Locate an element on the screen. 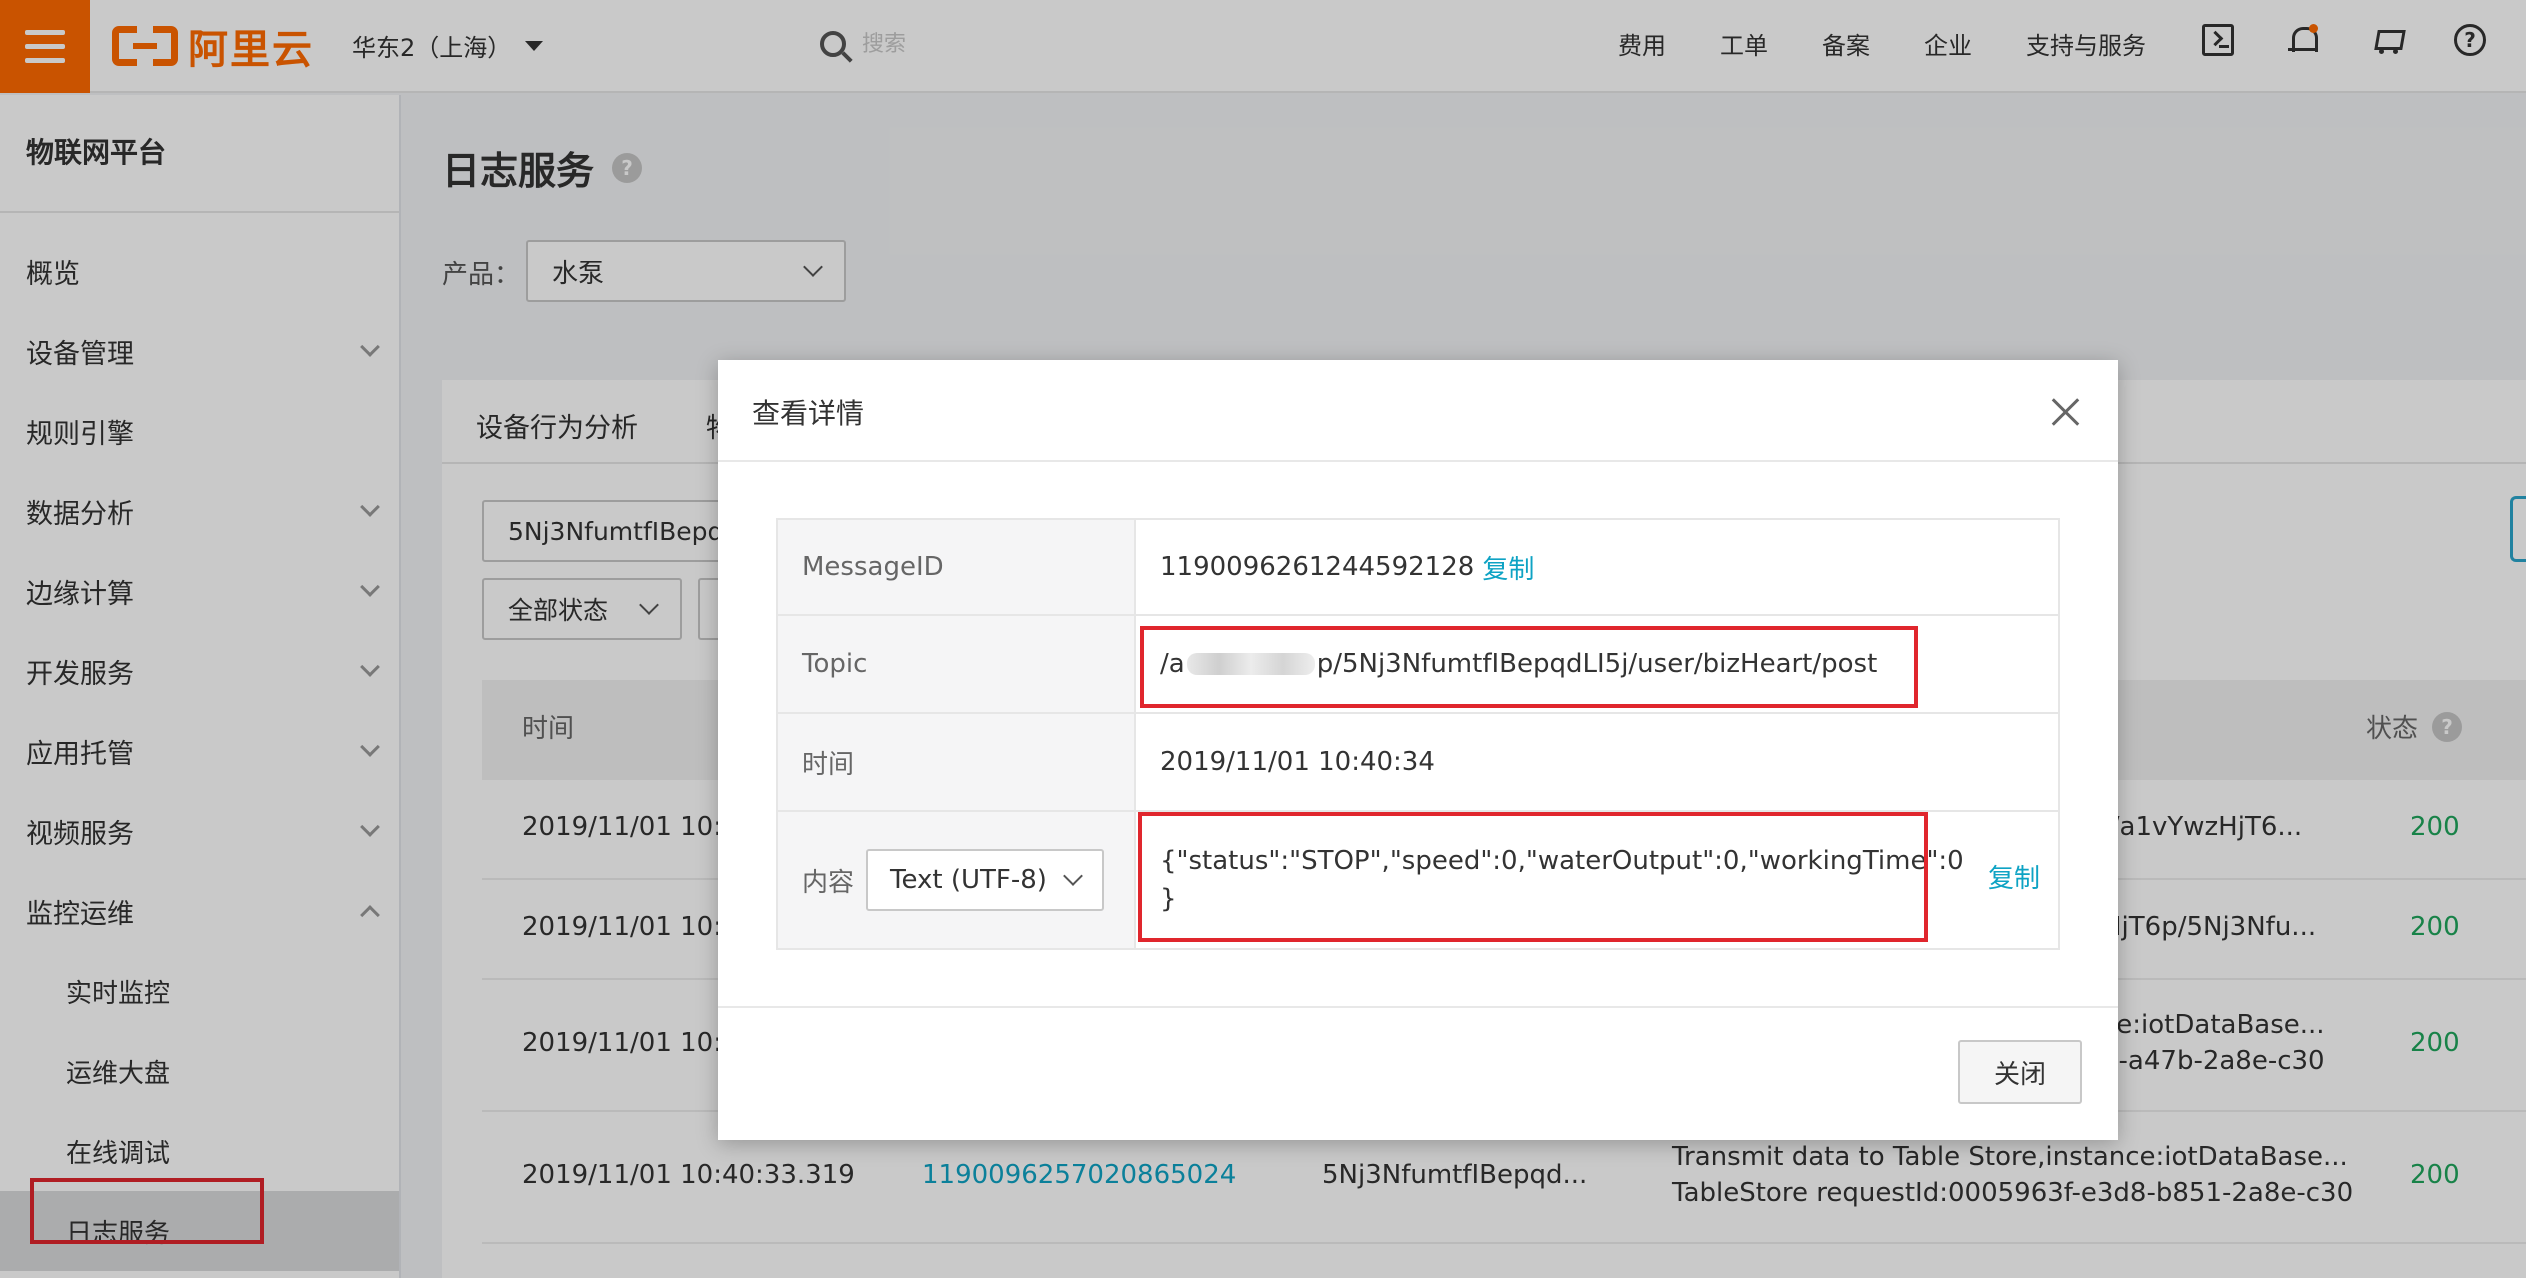 Image resolution: width=2526 pixels, height=1278 pixels. copy-content-link: 复制 is located at coordinates (2014, 879).